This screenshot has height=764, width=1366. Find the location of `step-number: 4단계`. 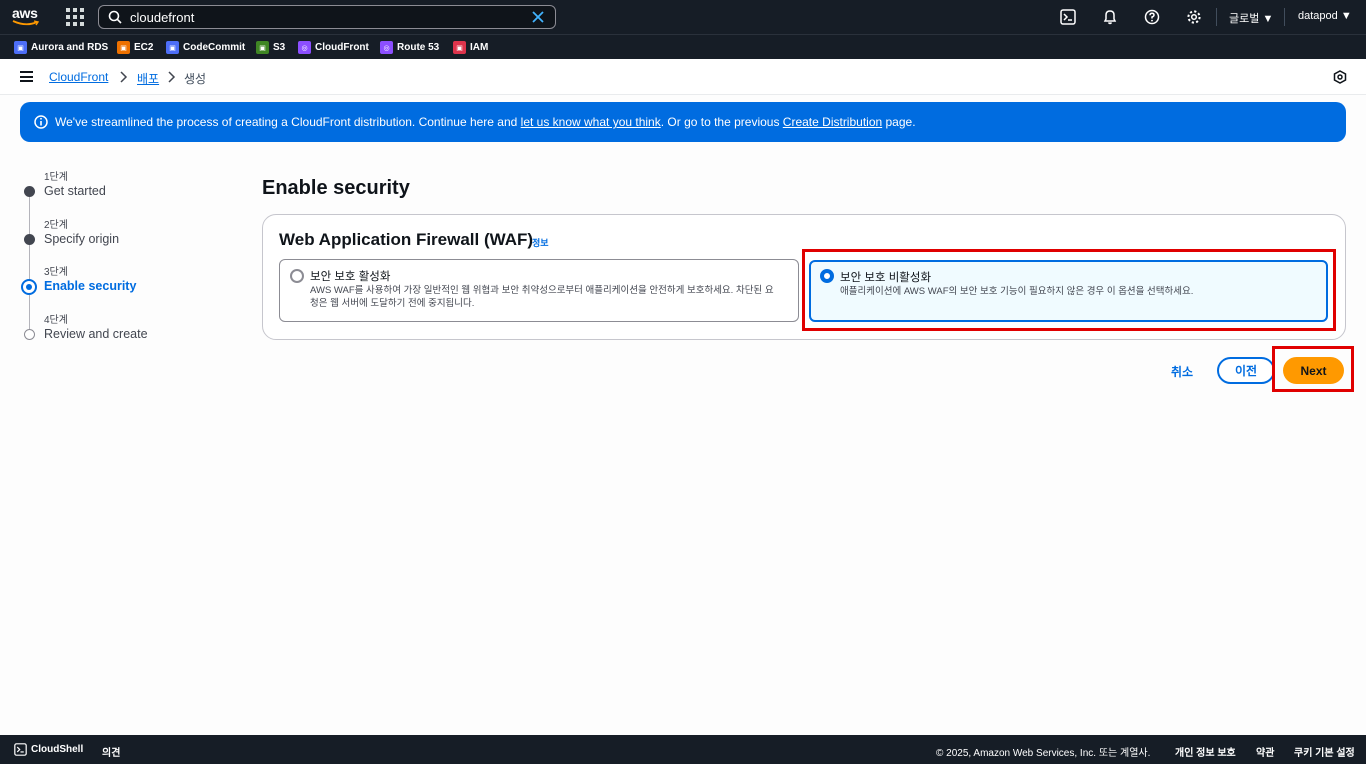

step-number: 4단계 is located at coordinates (56, 320).